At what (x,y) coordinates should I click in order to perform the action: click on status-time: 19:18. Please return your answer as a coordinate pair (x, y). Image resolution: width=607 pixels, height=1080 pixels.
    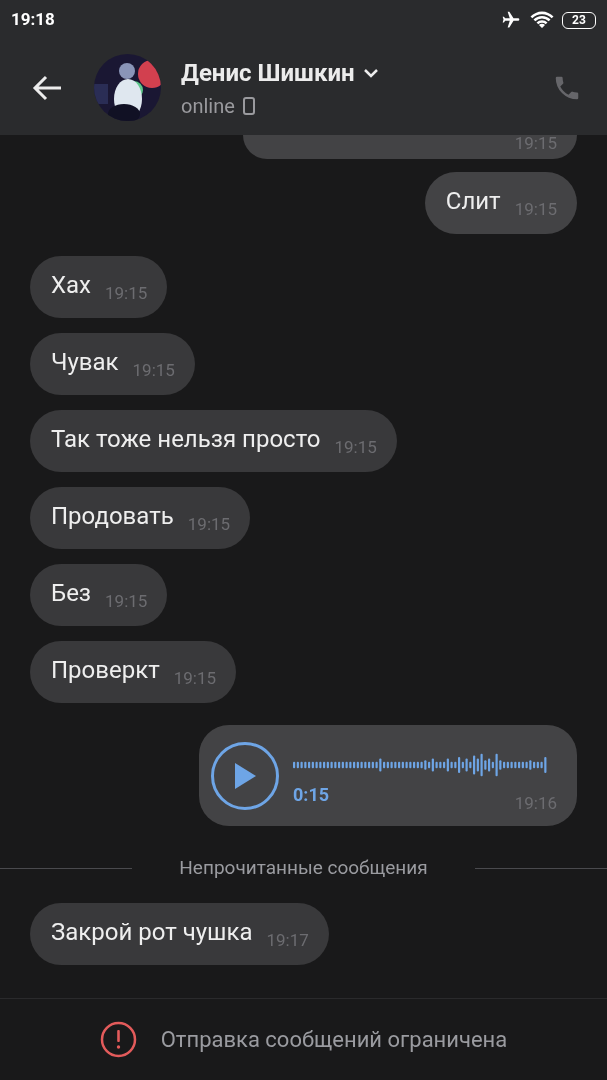
    Looking at the image, I should click on (33, 20).